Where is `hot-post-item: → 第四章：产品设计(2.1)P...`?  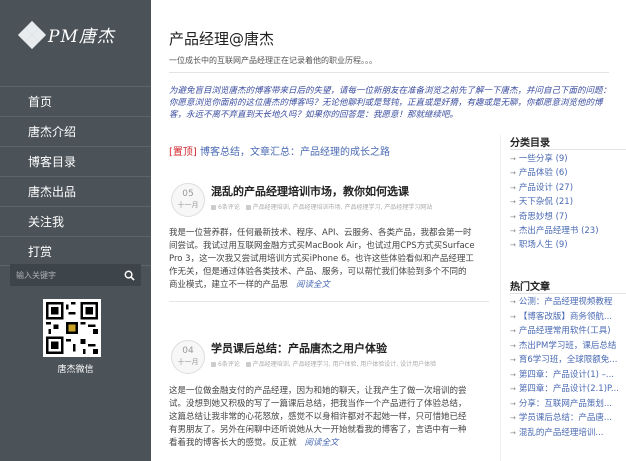
hot-post-item: → 第四章：产品设计(2.1)P... is located at coordinates (568, 389).